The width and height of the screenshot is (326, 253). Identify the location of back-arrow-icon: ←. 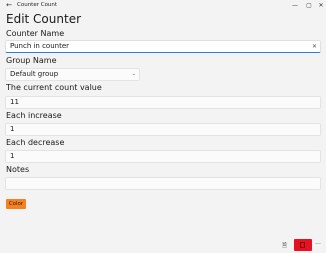
(9, 5).